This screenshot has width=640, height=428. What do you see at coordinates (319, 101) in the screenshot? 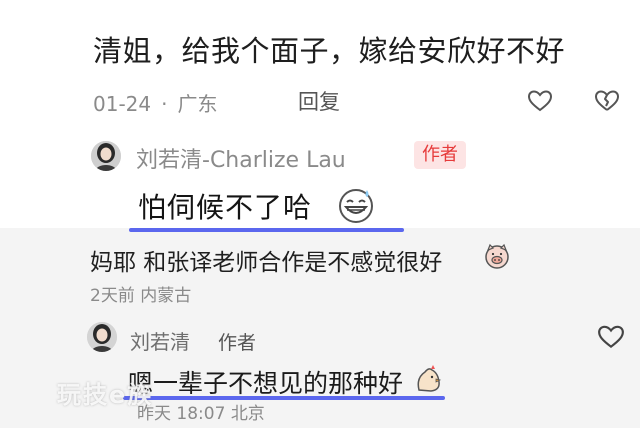
I see `reply-button: 回复` at bounding box center [319, 101].